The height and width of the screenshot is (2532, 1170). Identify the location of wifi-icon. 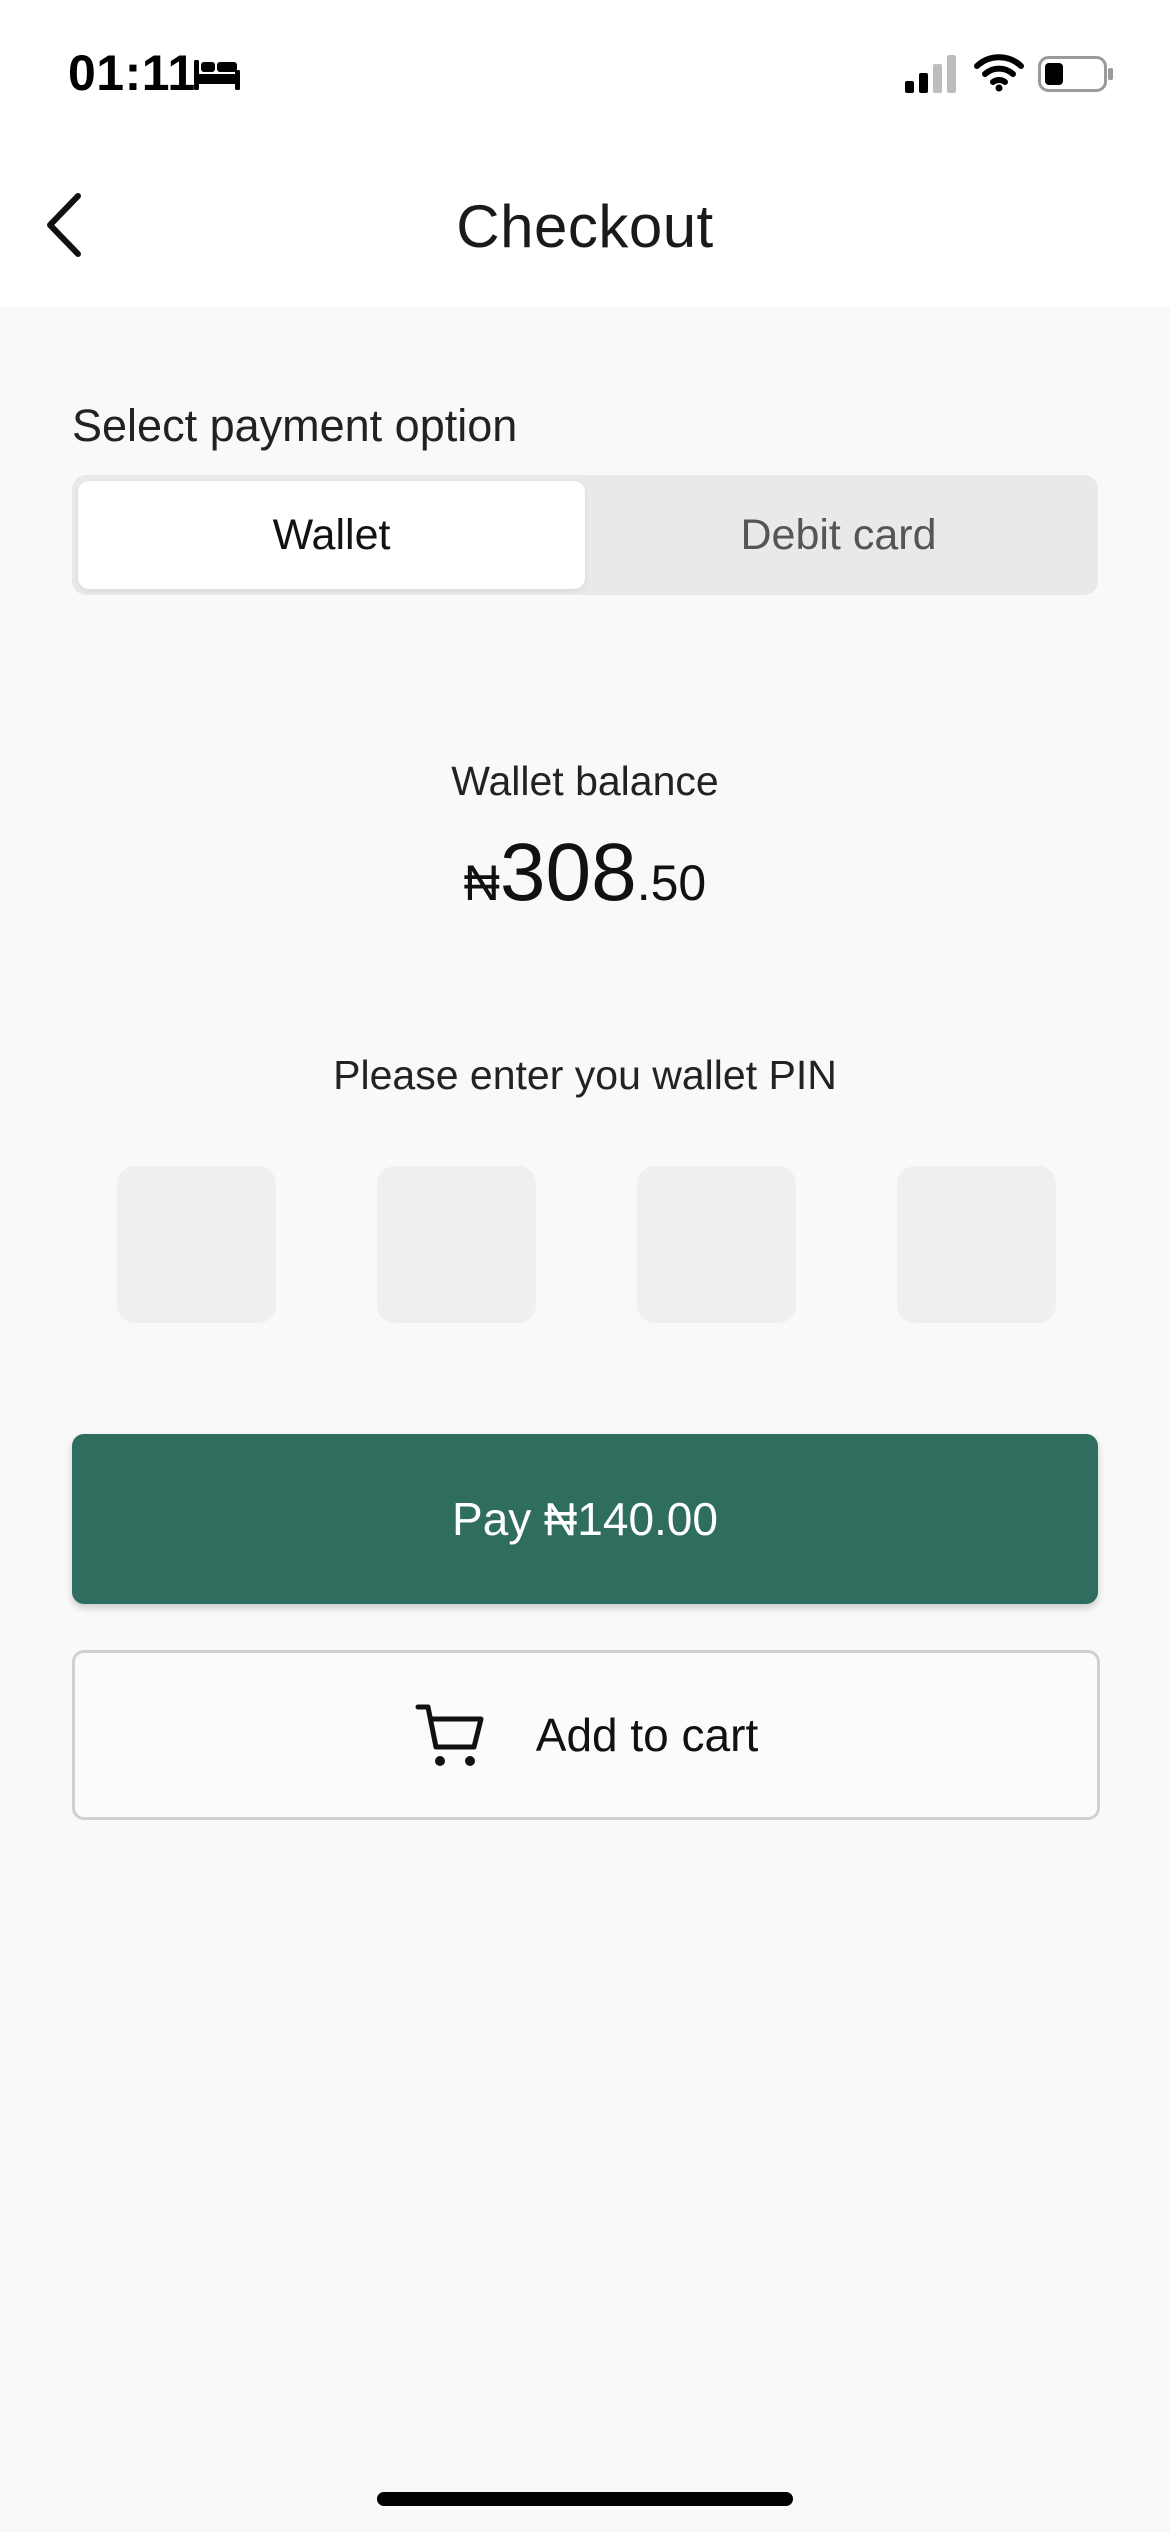
(999, 73).